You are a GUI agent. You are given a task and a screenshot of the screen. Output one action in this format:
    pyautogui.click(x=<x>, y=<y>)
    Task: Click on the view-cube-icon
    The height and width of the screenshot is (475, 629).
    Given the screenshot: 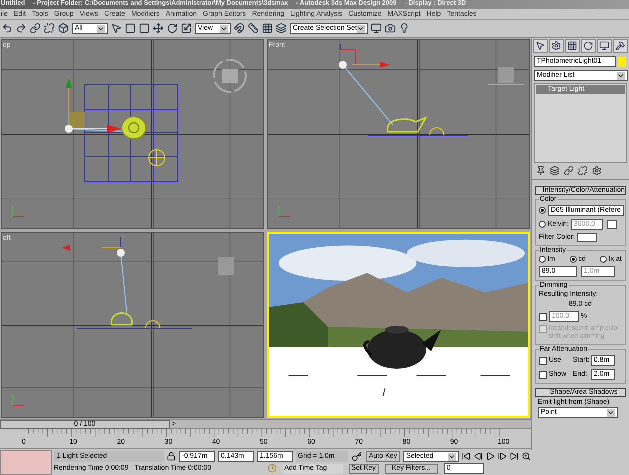 What is the action you would take?
    pyautogui.click(x=230, y=76)
    